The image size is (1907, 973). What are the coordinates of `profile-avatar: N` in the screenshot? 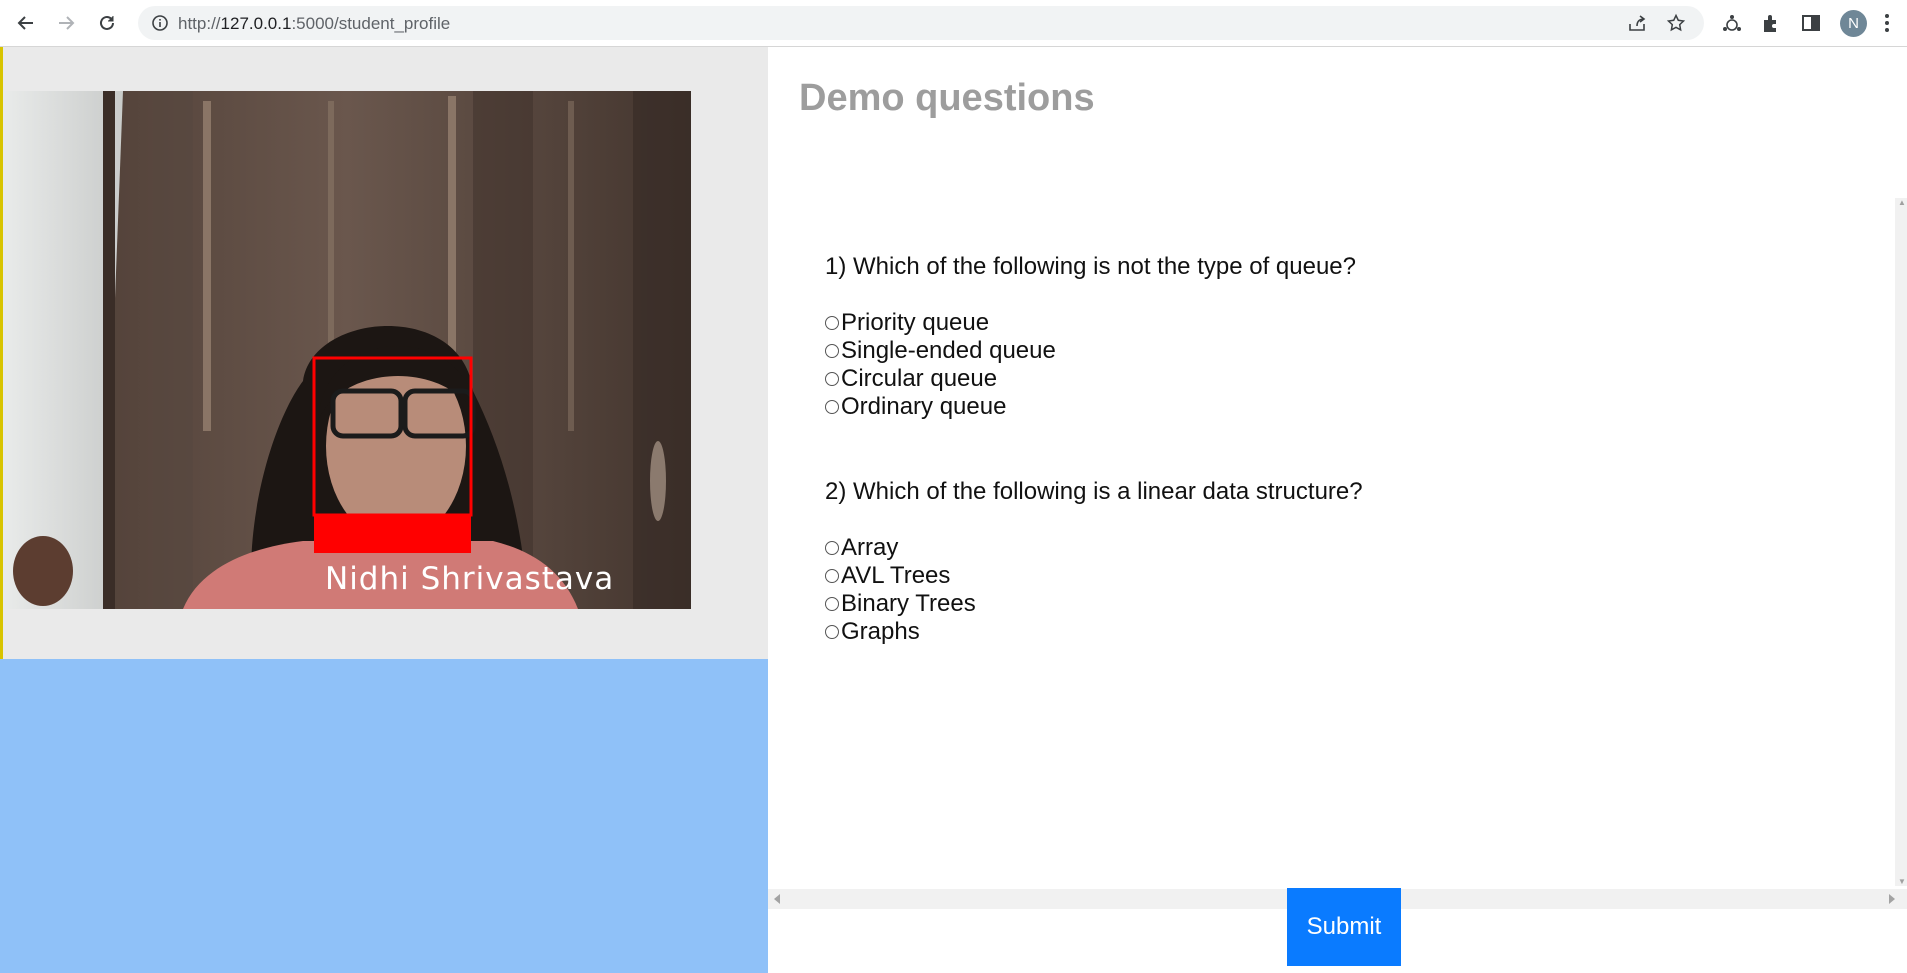 It's located at (1853, 23).